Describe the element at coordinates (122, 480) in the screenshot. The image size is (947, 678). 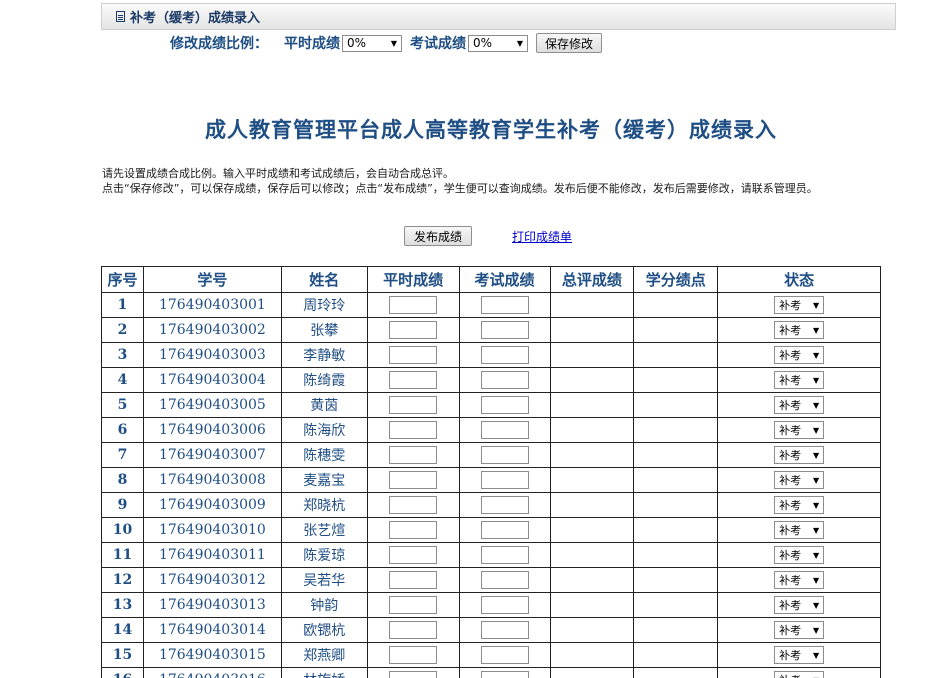
I see `row-seq: 8` at that location.